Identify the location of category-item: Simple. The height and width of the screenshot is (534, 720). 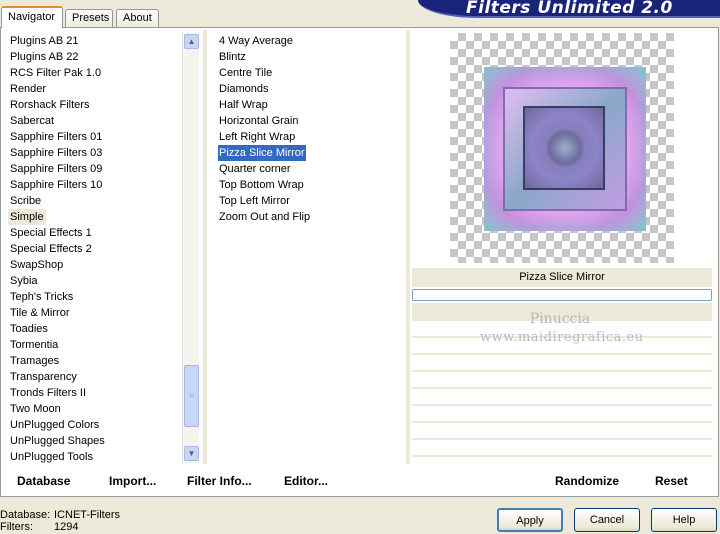
(27, 217).